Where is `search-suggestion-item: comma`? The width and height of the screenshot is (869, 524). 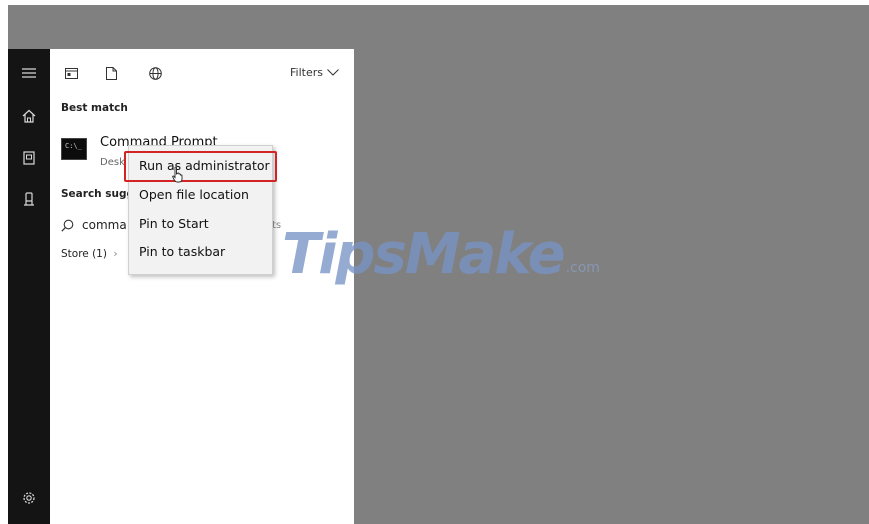
search-suggestion-item: comma is located at coordinates (94, 225).